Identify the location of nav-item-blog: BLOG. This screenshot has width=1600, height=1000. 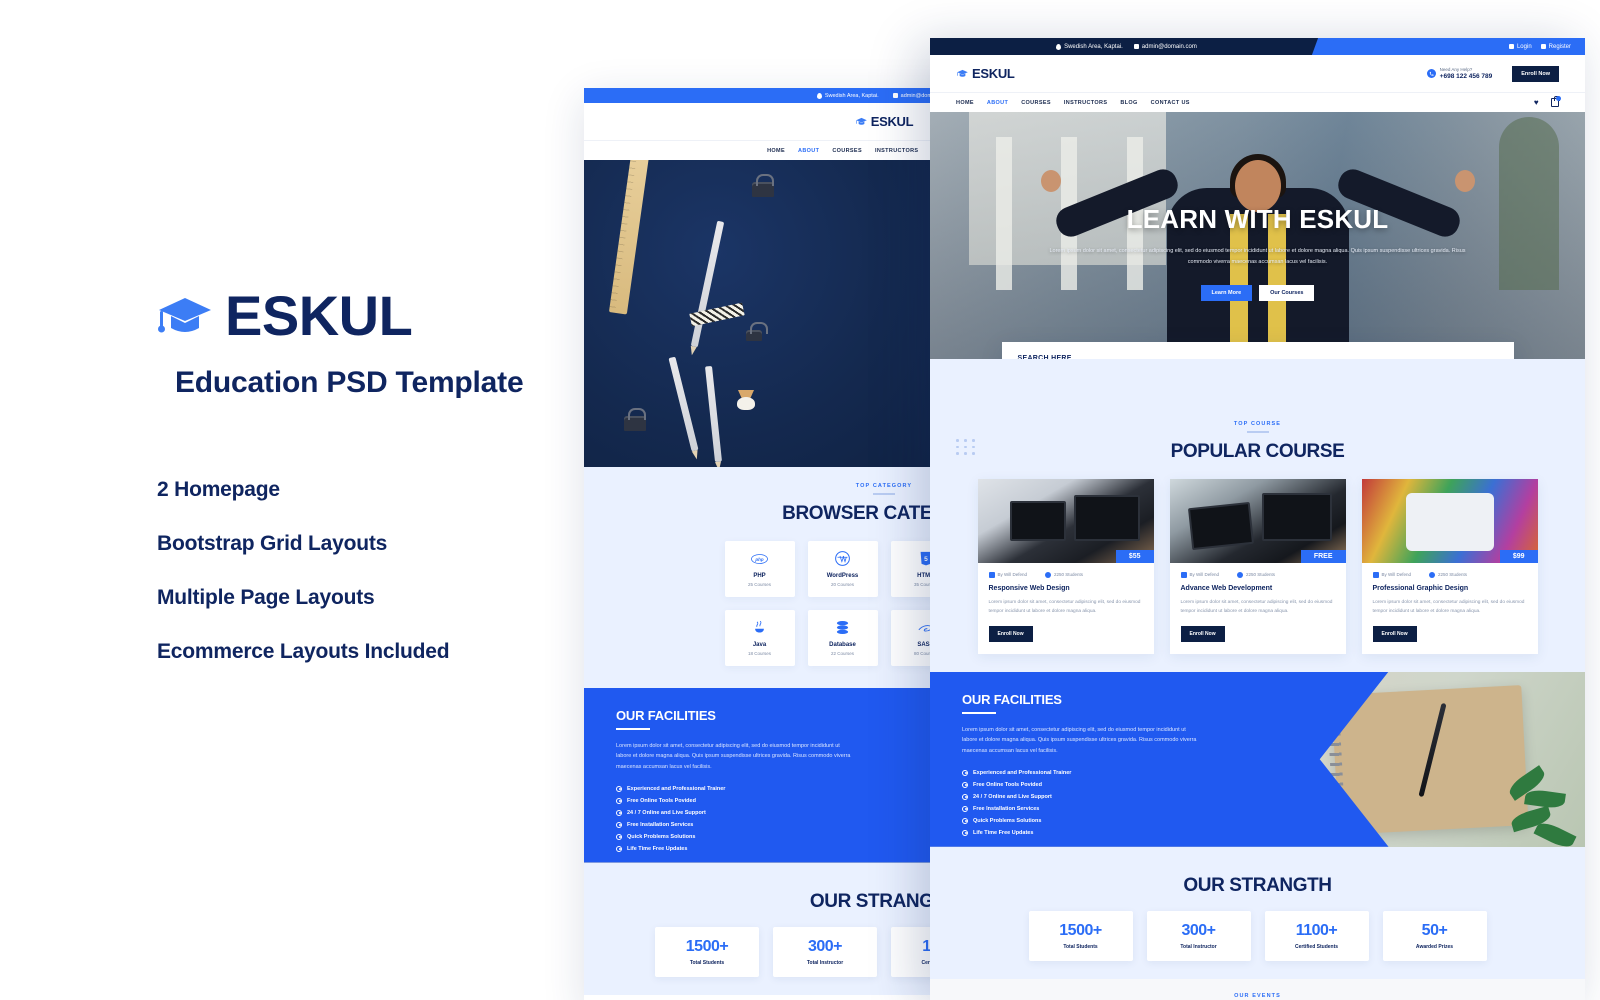
(1128, 103).